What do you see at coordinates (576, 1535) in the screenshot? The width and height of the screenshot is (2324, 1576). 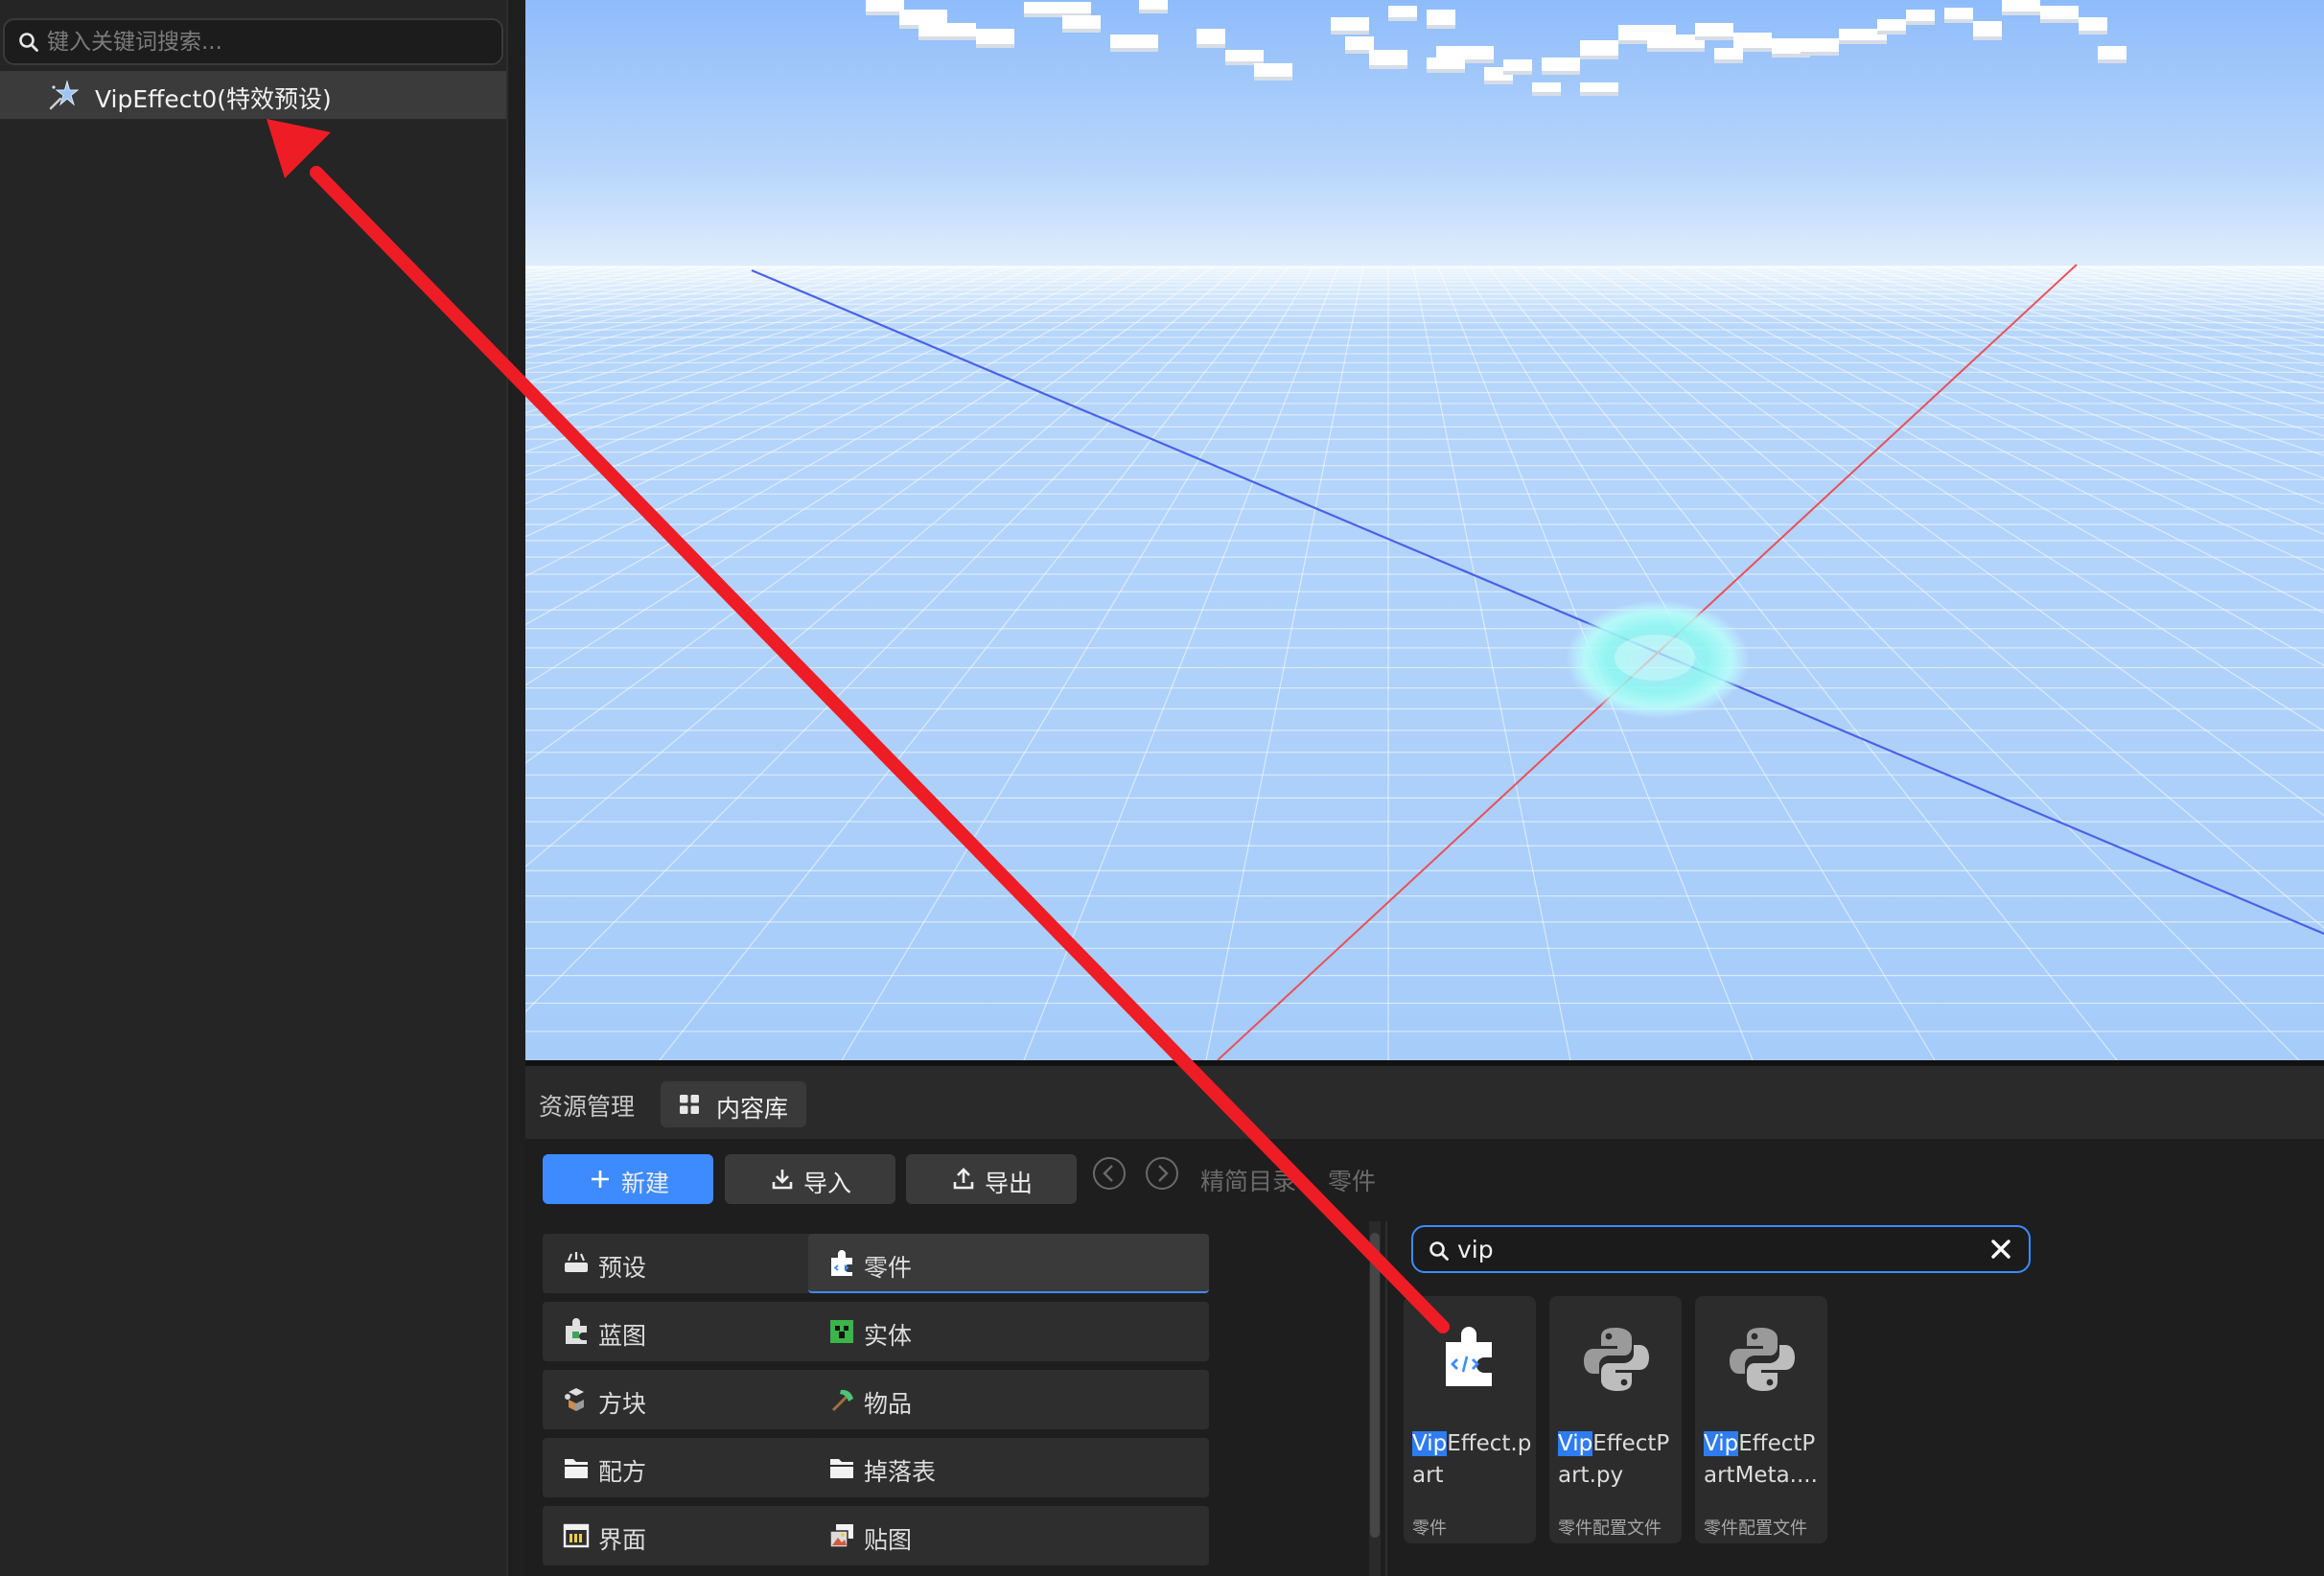 I see `ui-icon` at bounding box center [576, 1535].